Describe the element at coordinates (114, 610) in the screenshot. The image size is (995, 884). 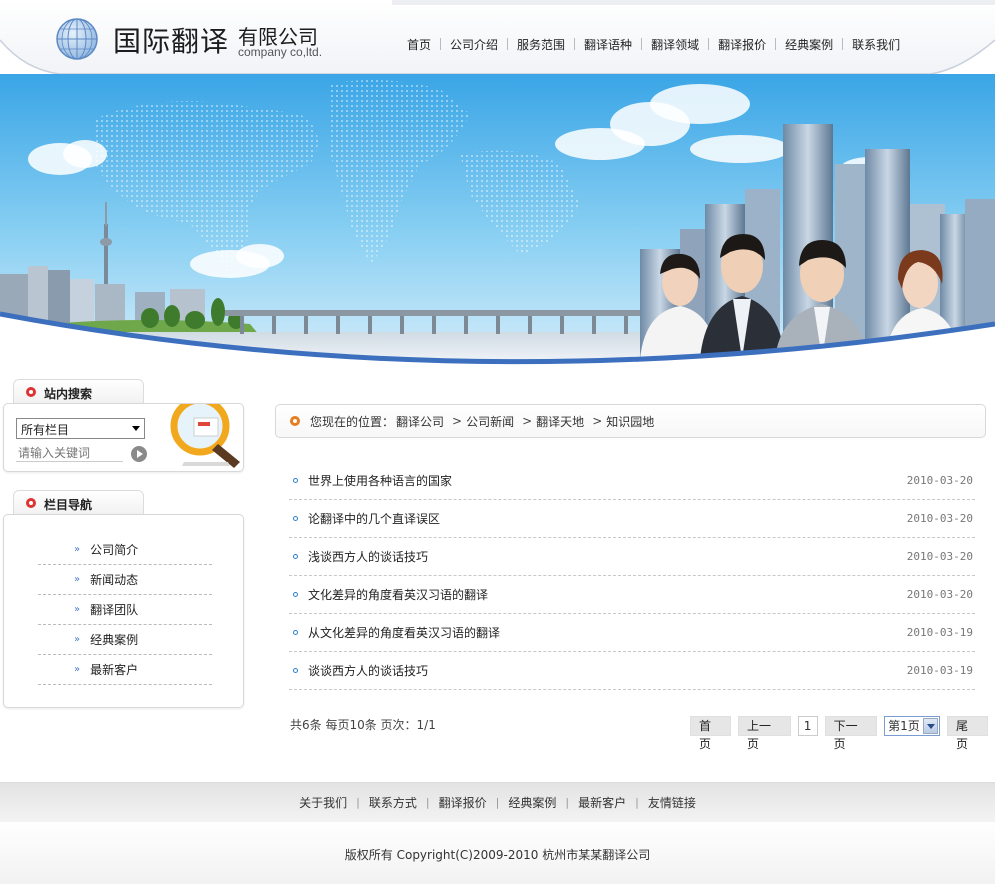
I see `column-nav-item-label: 翻译团队` at that location.